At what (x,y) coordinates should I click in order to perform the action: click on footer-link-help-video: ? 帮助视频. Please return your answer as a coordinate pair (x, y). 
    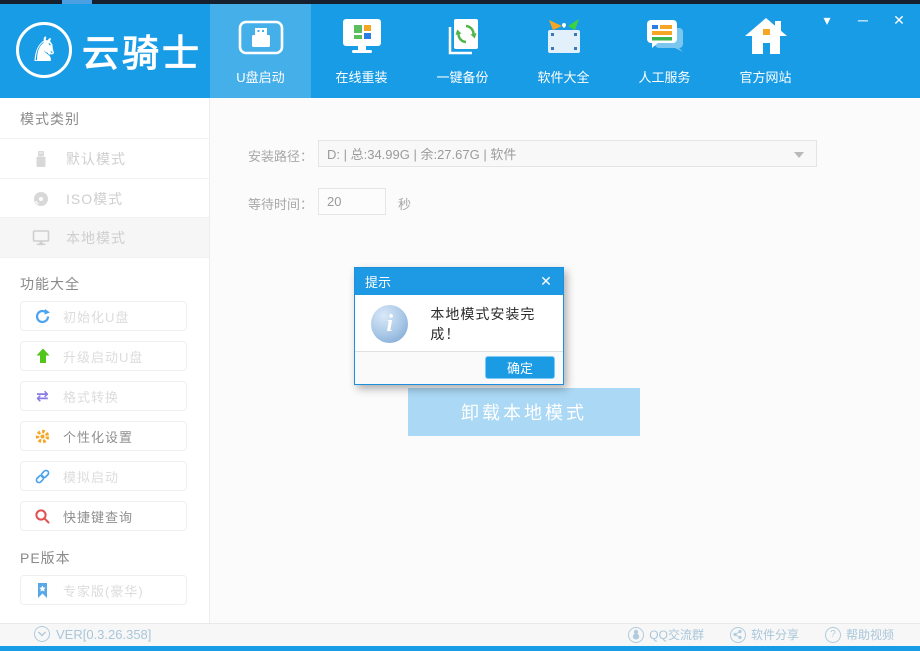
    Looking at the image, I should click on (859, 634).